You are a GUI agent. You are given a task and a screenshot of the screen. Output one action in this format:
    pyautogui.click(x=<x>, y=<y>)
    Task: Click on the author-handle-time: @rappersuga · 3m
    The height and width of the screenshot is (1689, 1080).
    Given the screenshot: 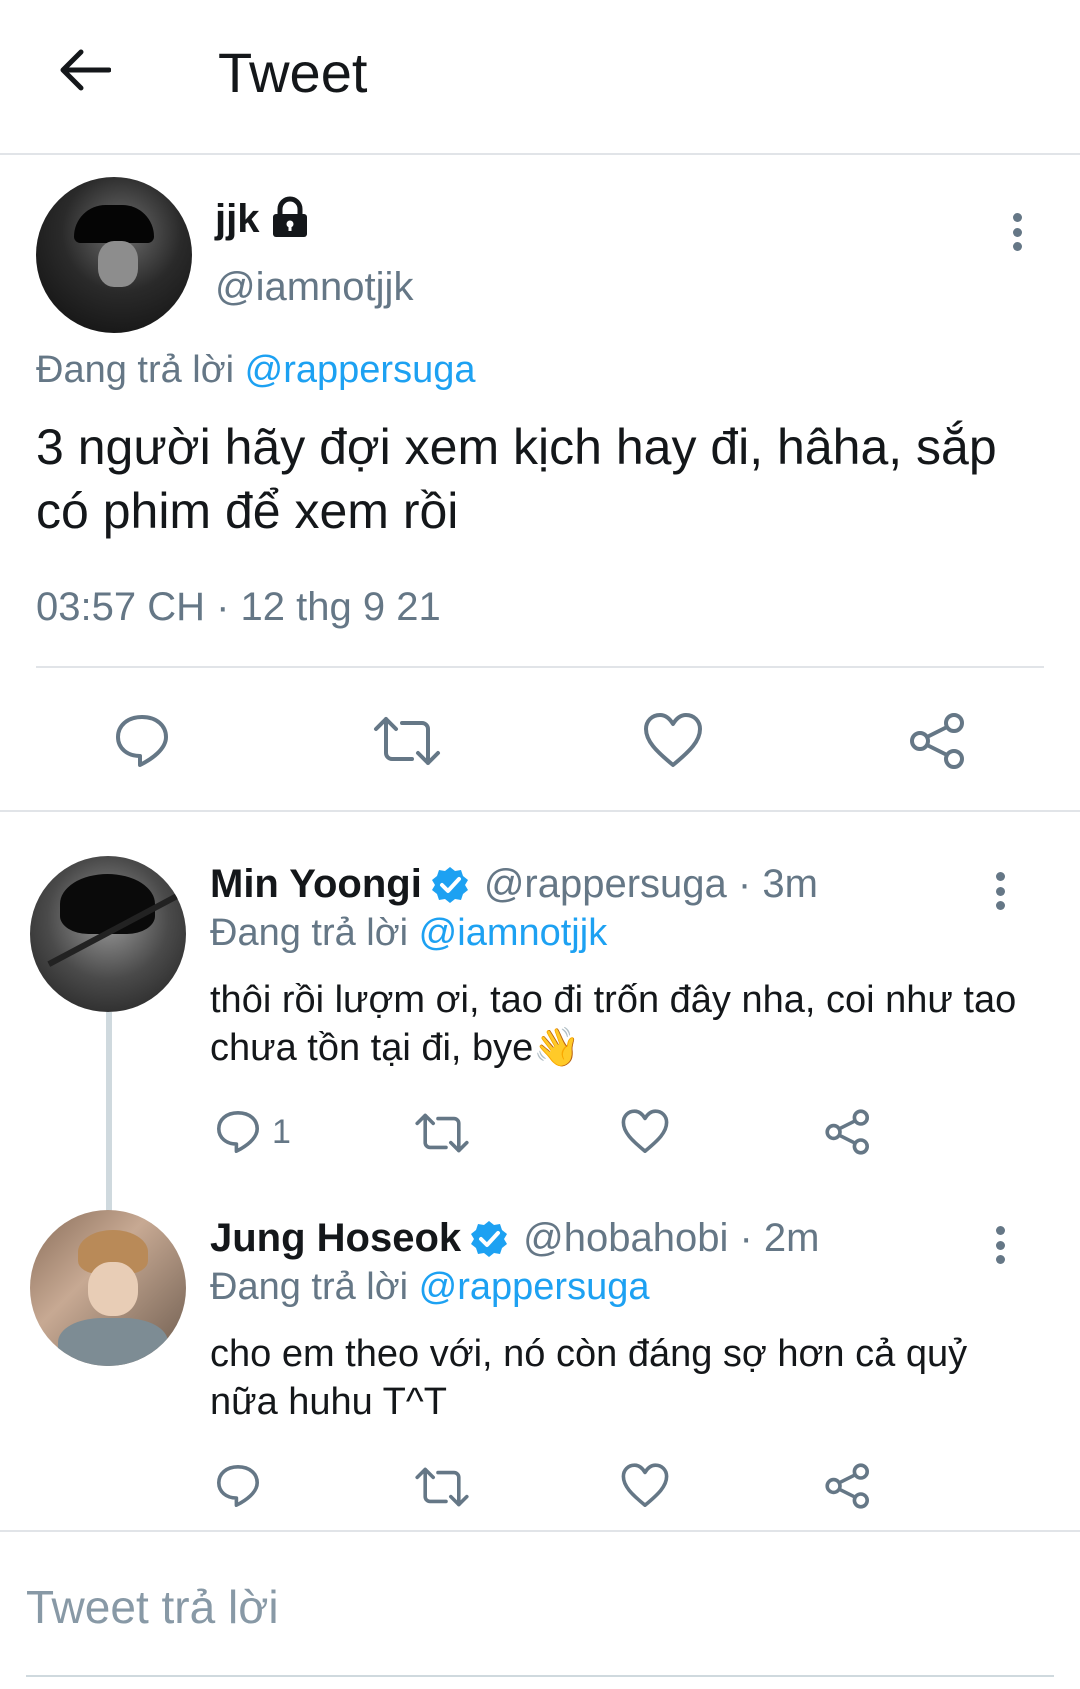 What is the action you would take?
    pyautogui.click(x=651, y=884)
    